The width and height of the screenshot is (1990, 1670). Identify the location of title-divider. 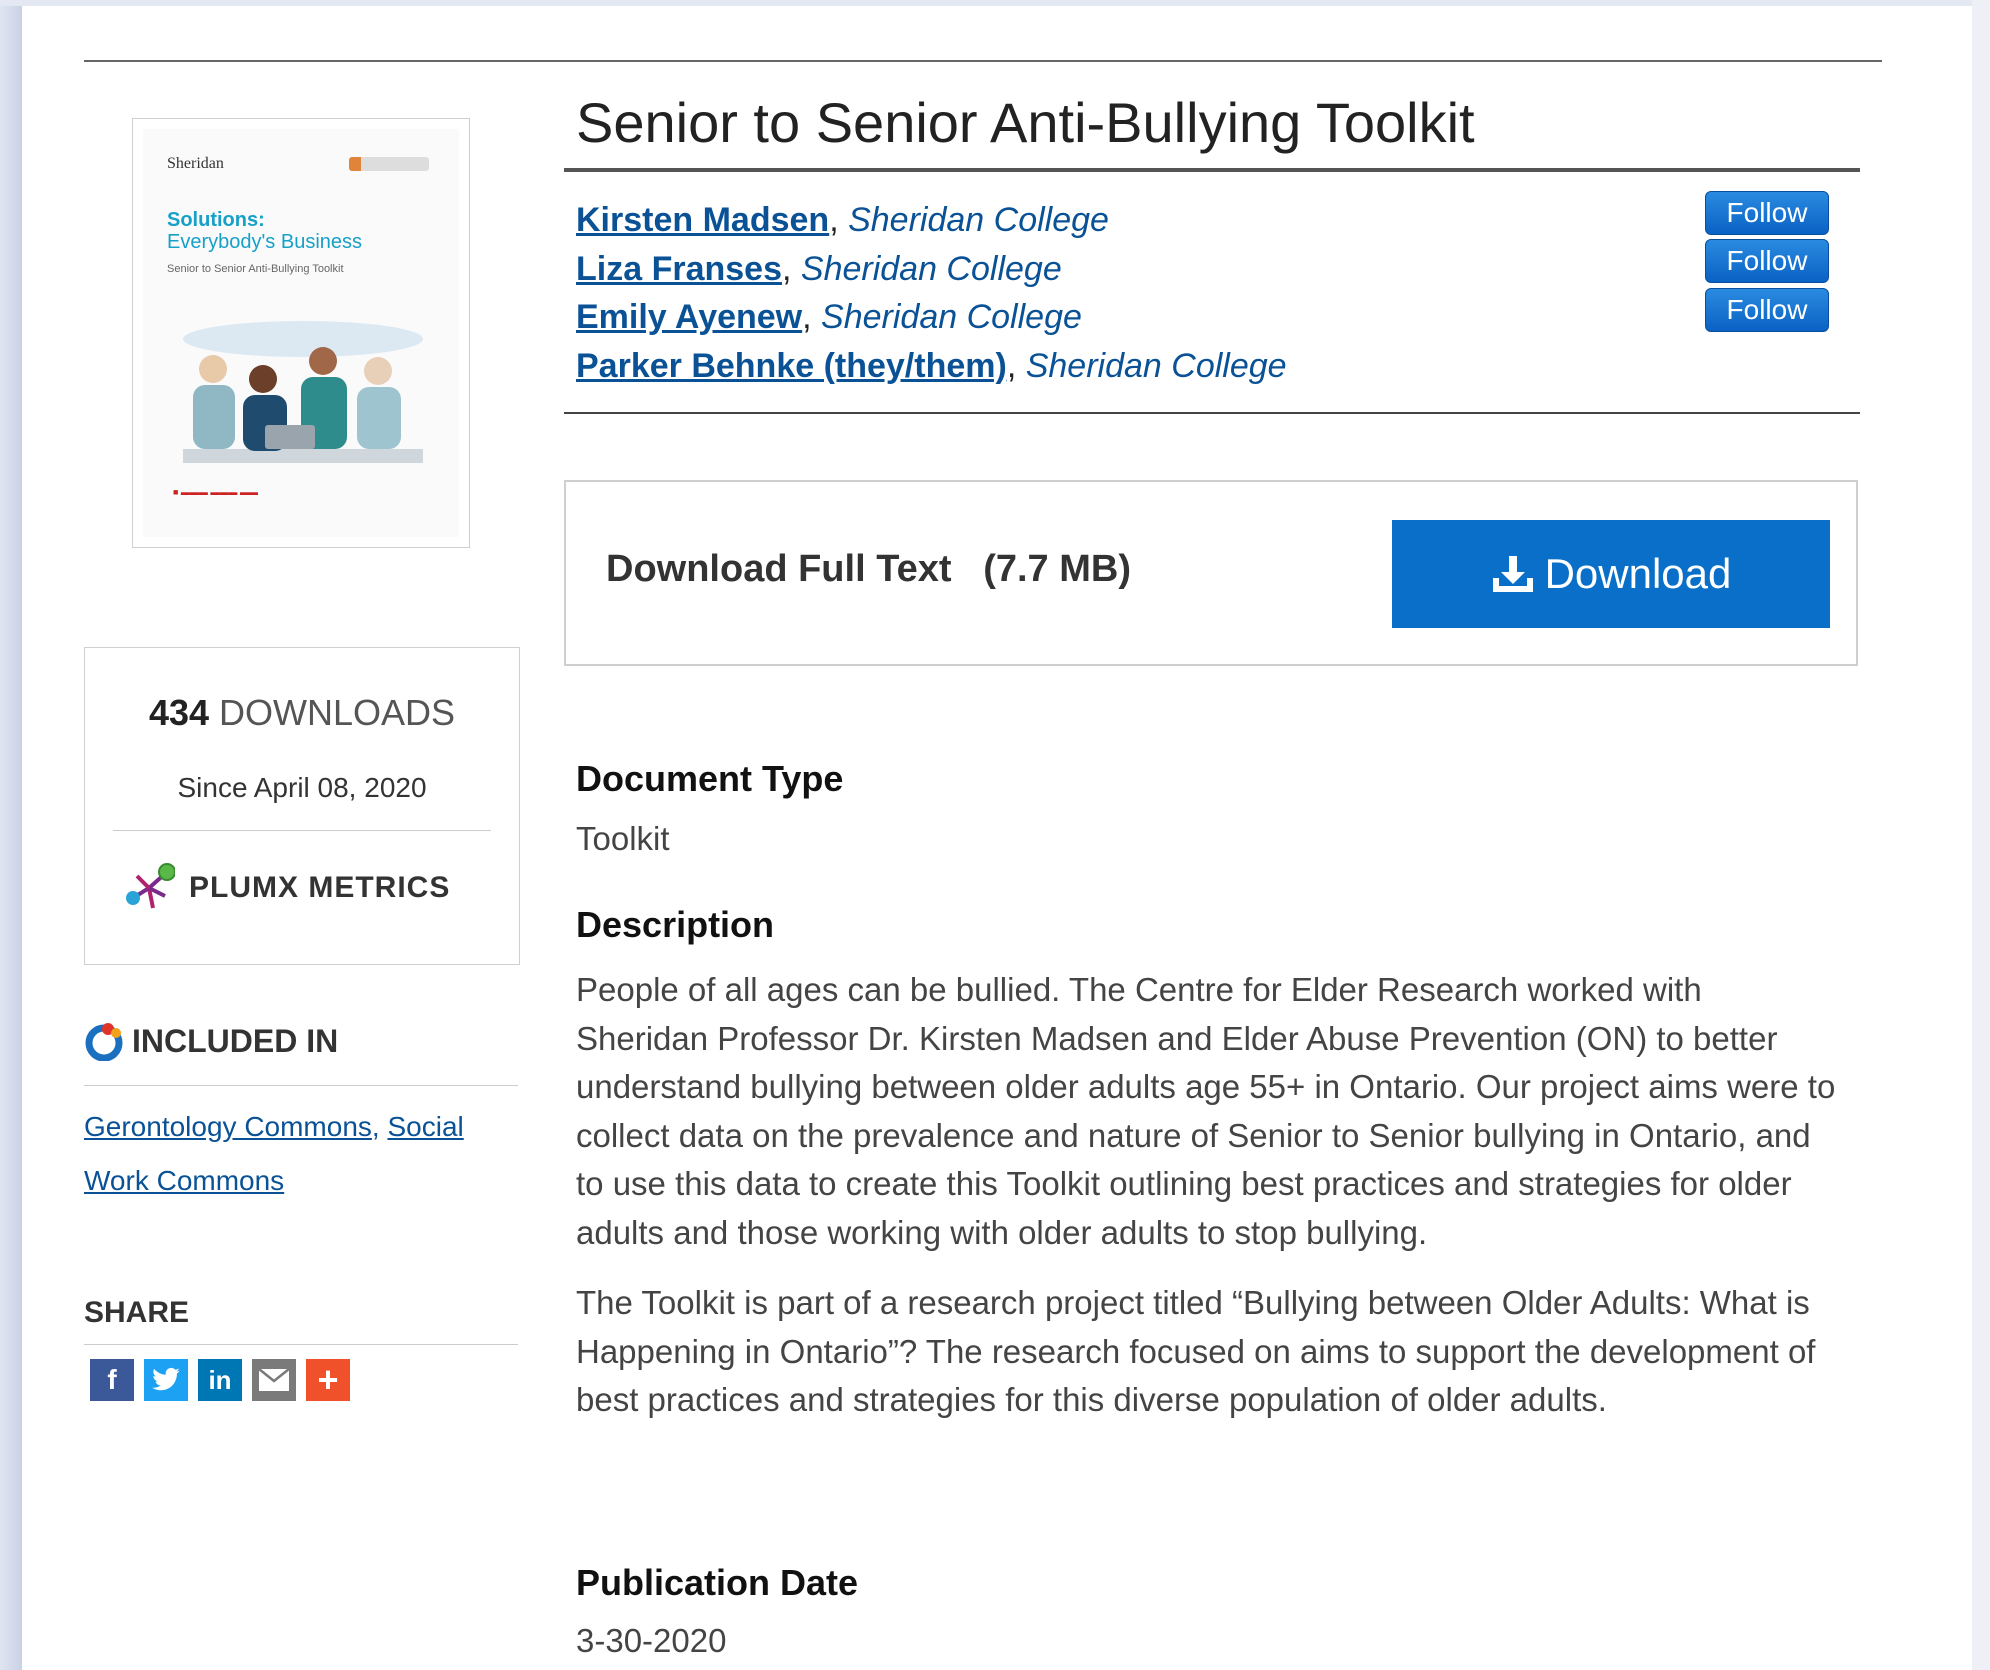
(1212, 170).